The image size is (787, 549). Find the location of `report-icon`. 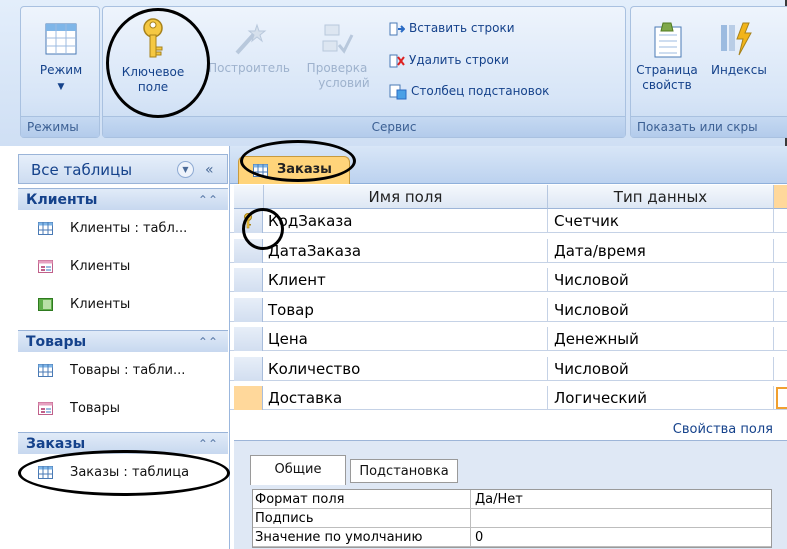

report-icon is located at coordinates (45, 304).